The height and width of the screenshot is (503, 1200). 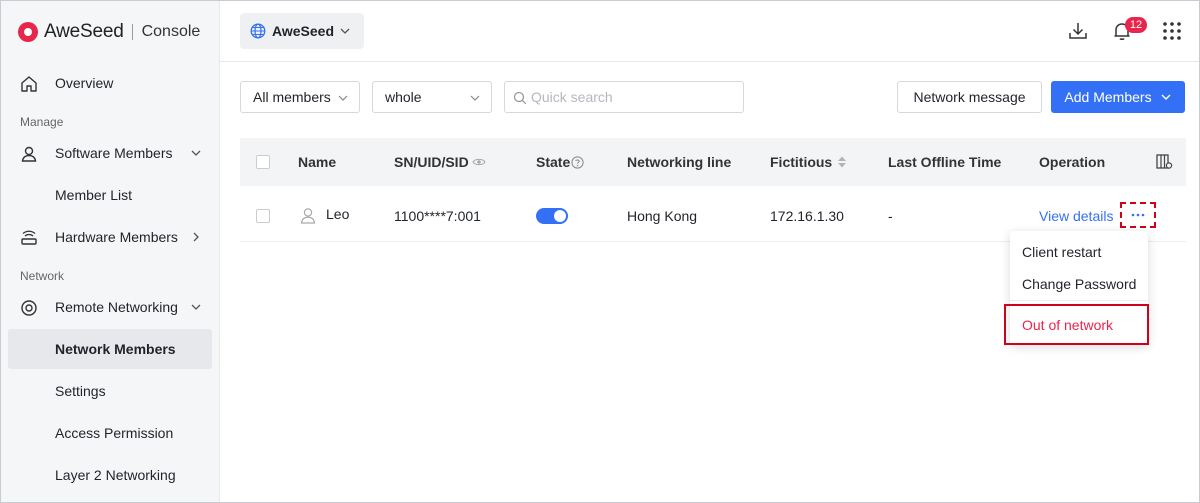 I want to click on brand-logo-icon, so click(x=28, y=32).